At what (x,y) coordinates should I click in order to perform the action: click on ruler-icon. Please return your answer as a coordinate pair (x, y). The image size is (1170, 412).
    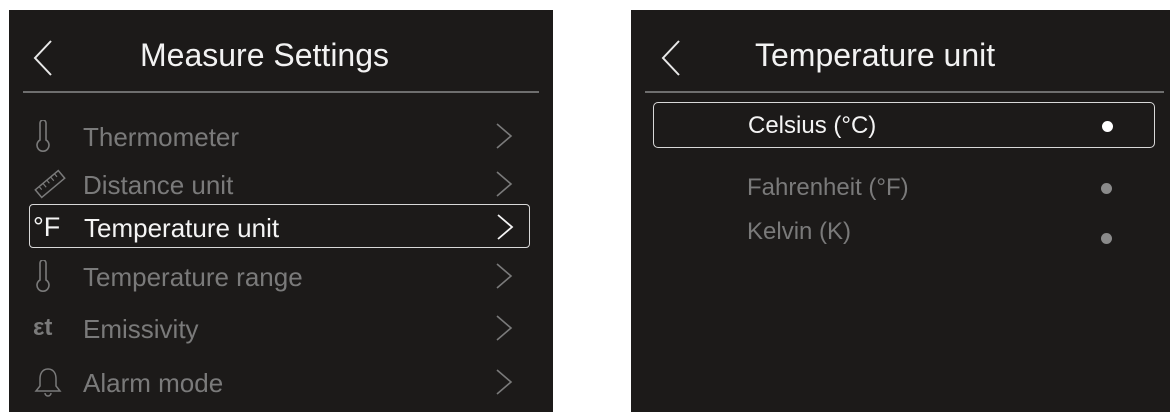
    Looking at the image, I should click on (53, 184).